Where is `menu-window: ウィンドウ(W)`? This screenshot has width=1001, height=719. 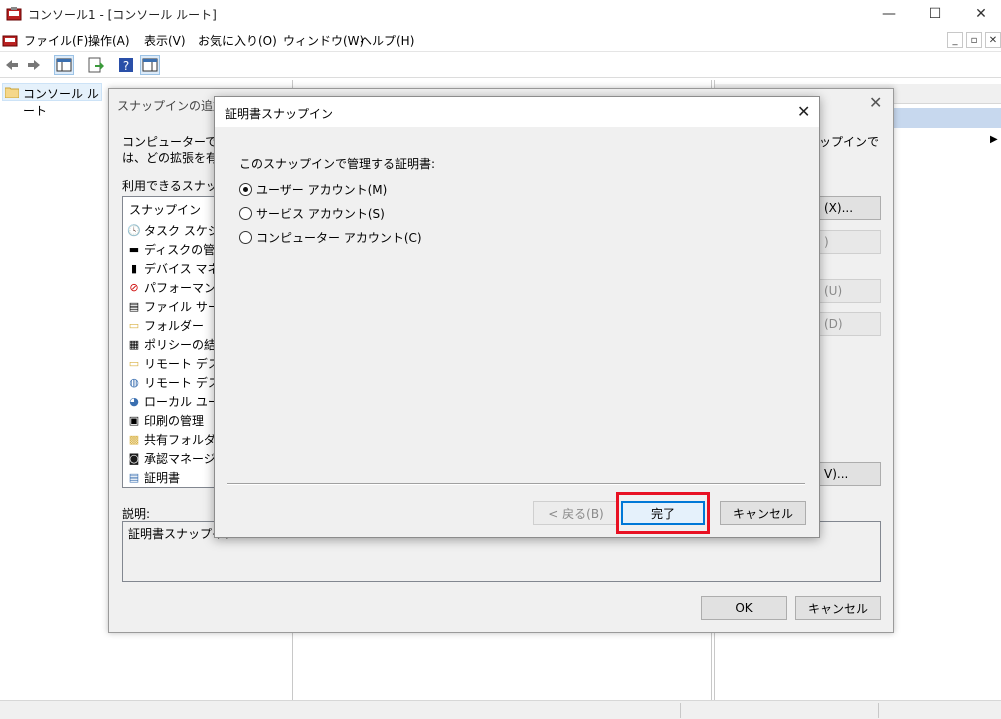 menu-window: ウィンドウ(W) is located at coordinates (323, 40).